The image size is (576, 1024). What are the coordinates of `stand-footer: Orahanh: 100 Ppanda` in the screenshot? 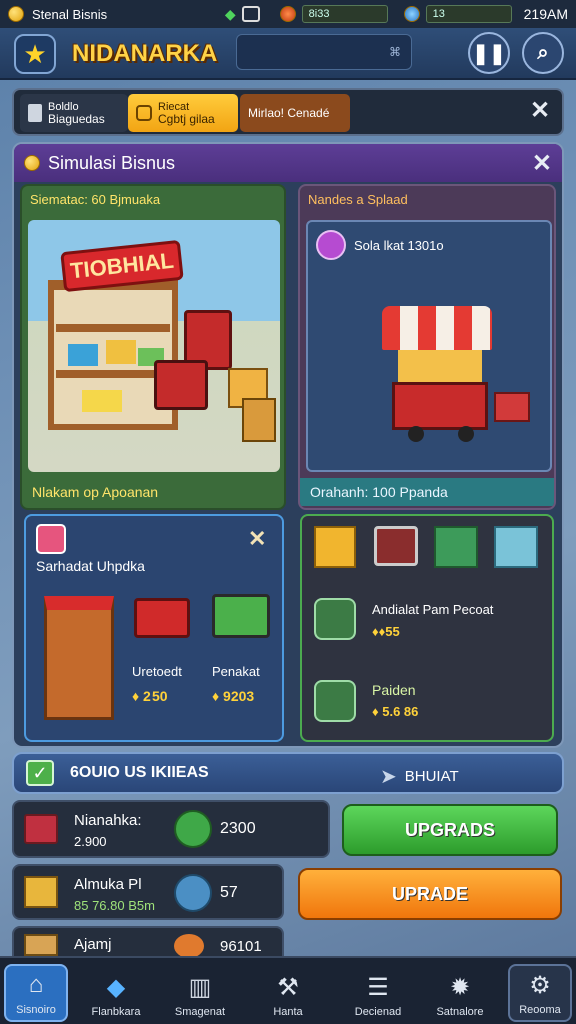 It's located at (427, 492).